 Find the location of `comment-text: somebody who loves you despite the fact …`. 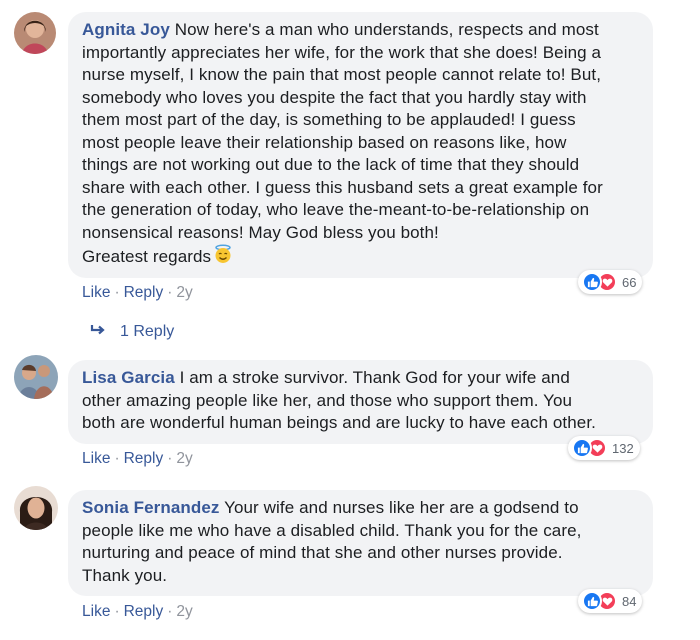

comment-text: somebody who loves you despite the fact … is located at coordinates (334, 97).